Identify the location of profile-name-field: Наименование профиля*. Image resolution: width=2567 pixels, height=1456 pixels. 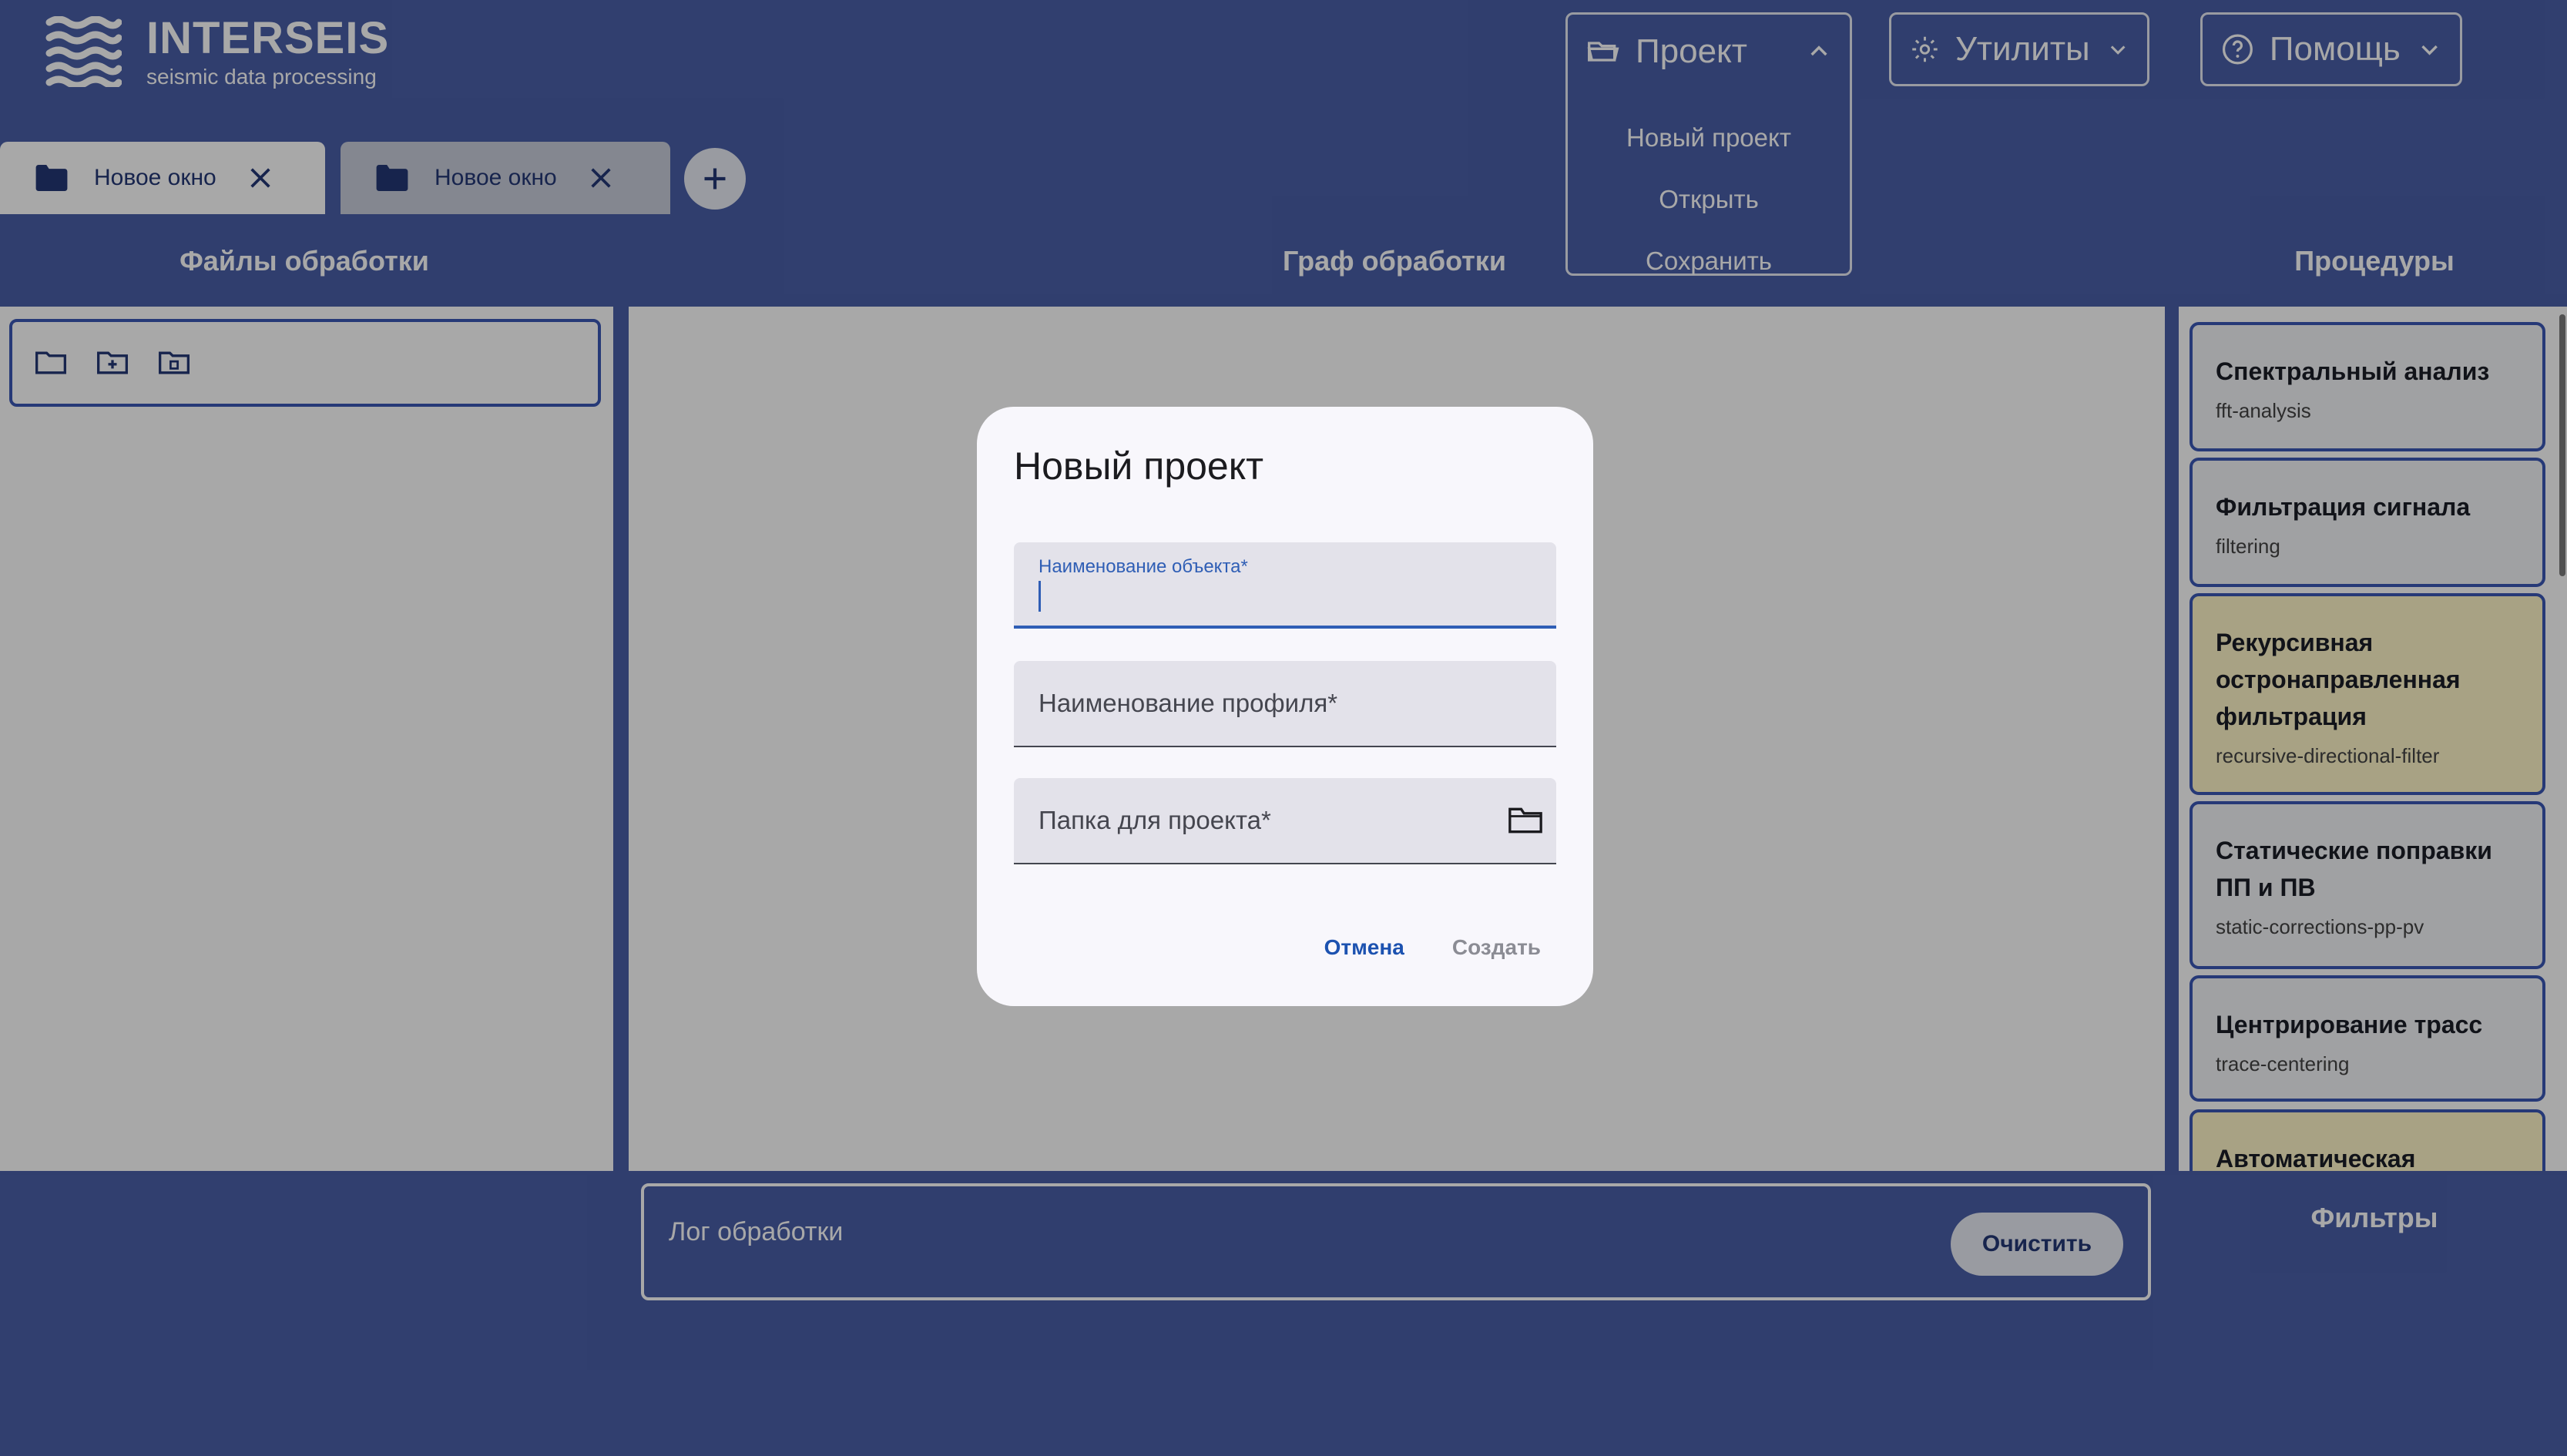
(1285, 704).